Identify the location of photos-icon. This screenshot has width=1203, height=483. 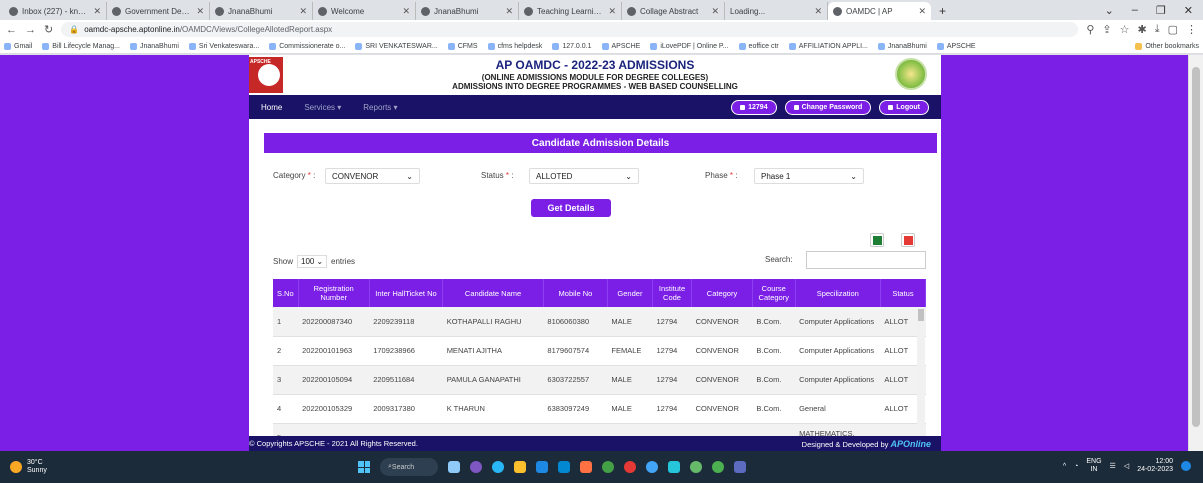
(740, 467).